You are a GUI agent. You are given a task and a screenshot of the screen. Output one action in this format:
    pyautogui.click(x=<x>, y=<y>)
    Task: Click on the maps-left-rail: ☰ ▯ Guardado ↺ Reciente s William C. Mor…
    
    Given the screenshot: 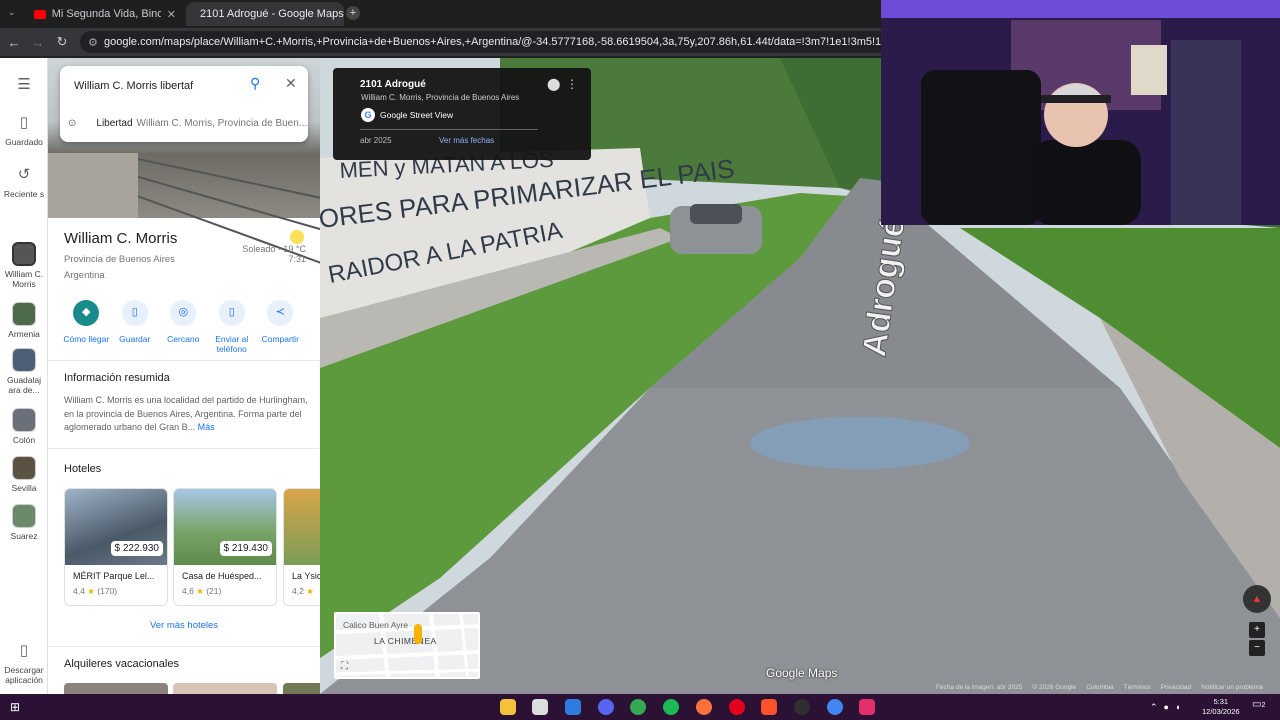 What is the action you would take?
    pyautogui.click(x=24, y=376)
    